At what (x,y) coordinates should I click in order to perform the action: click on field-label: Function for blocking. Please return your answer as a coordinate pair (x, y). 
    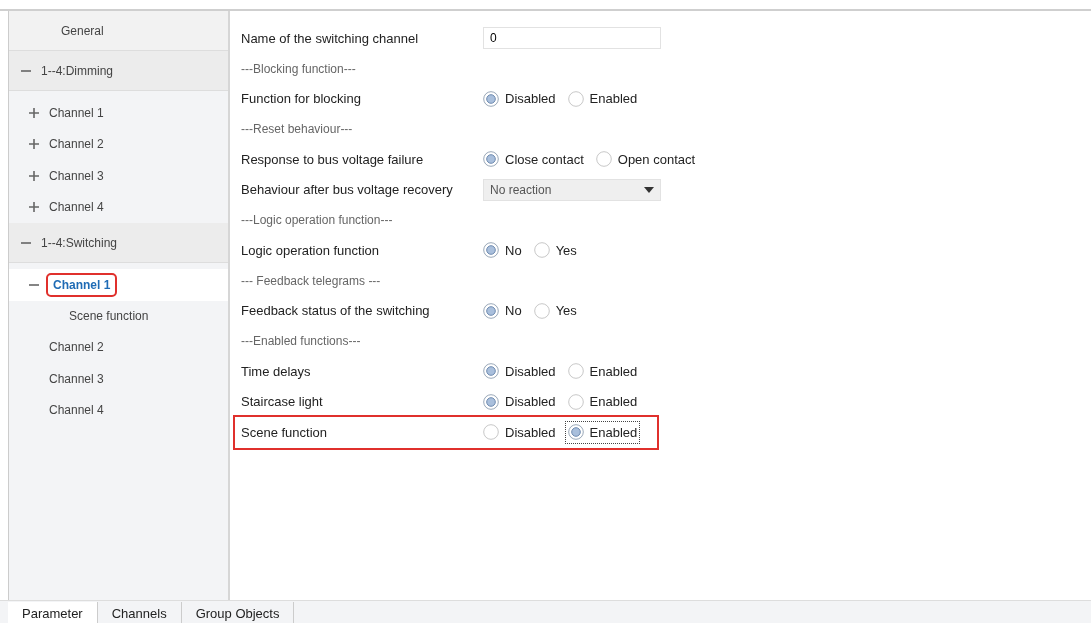
    Looking at the image, I should click on (301, 99).